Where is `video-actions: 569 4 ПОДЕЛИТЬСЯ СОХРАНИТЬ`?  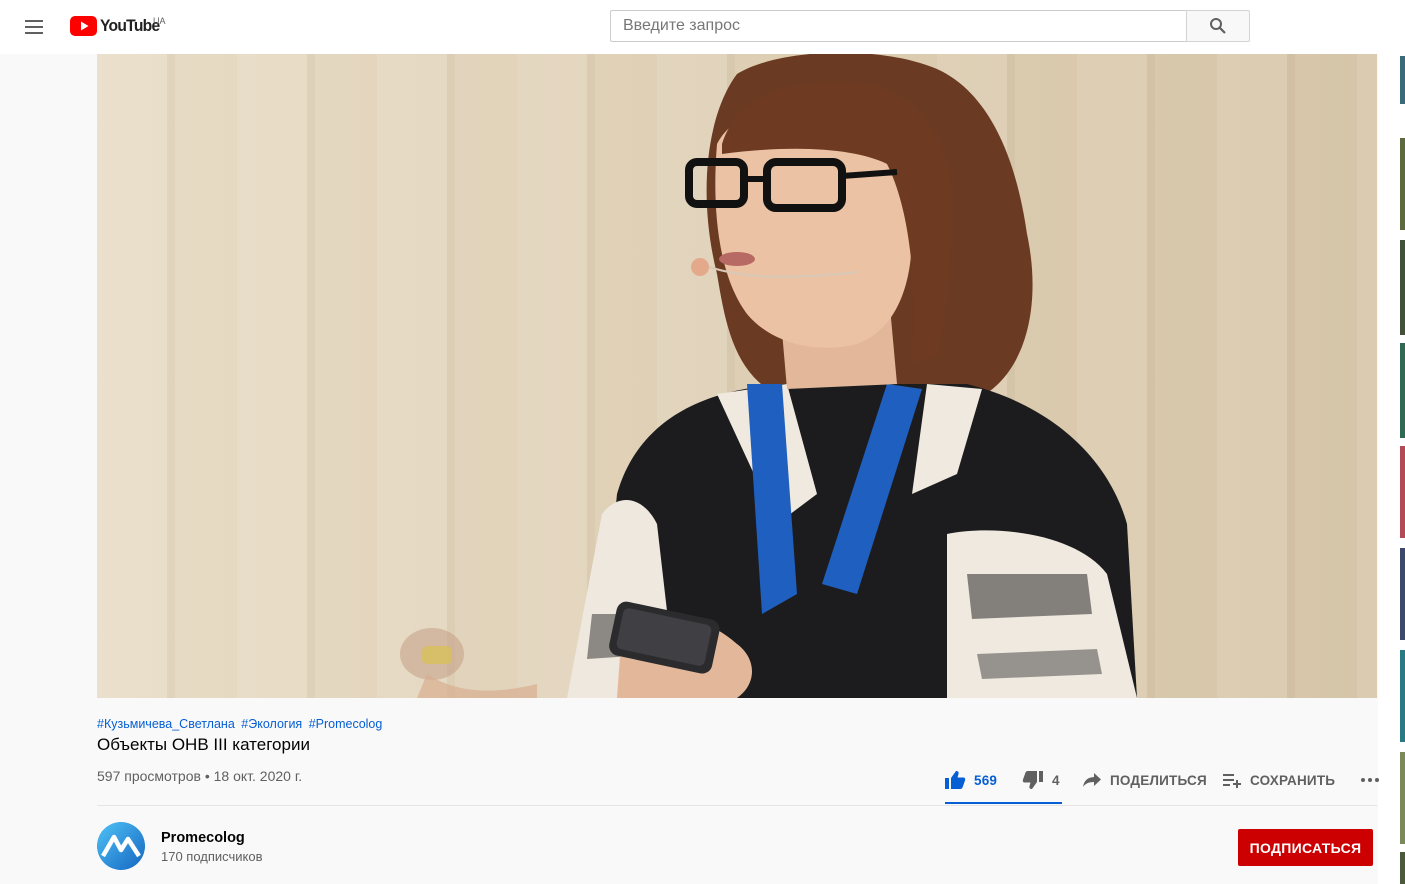 video-actions: 569 4 ПОДЕЛИТЬСЯ СОХРАНИТЬ is located at coordinates (1165, 780).